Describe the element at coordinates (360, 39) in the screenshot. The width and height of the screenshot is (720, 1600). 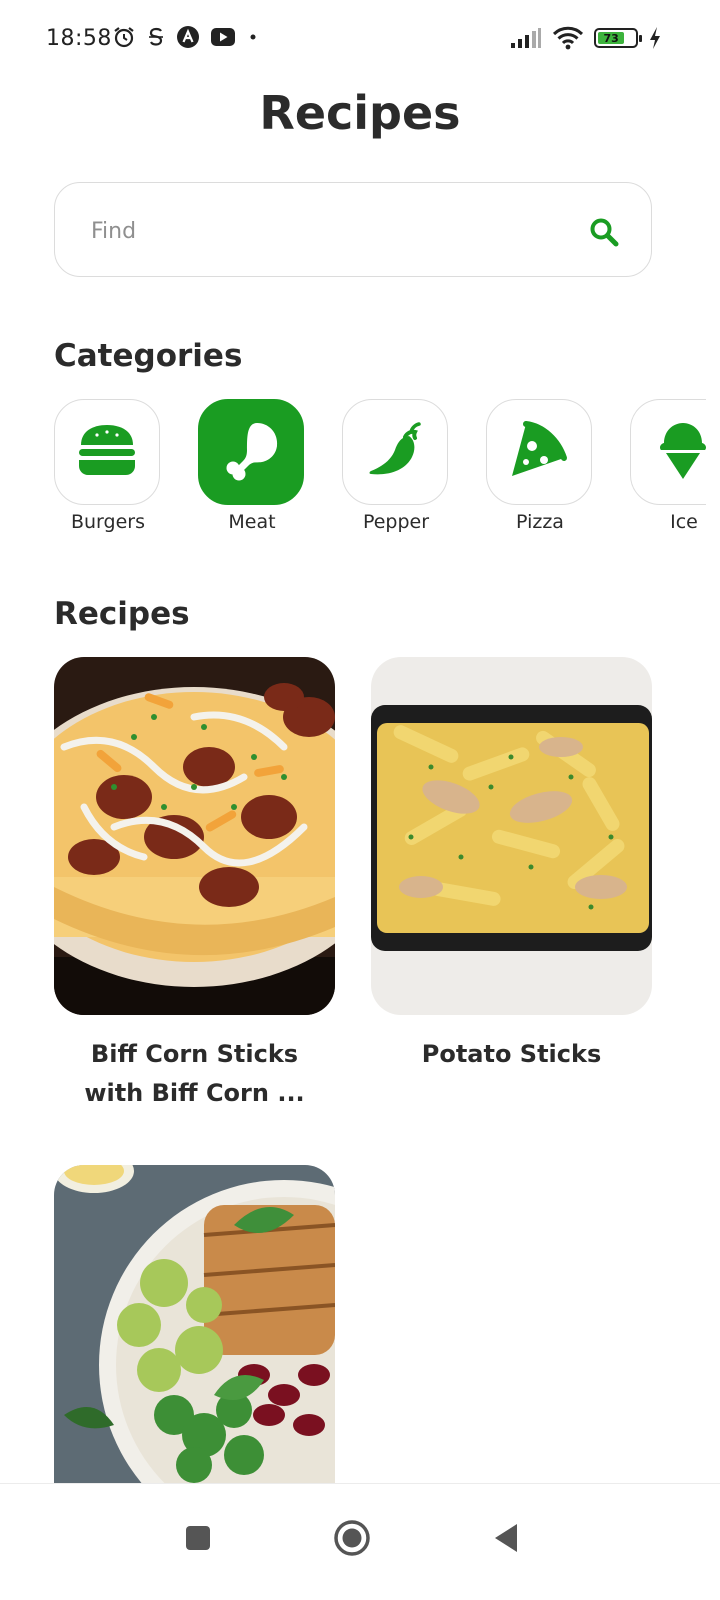
I see `status-bar: 18:58 73` at that location.